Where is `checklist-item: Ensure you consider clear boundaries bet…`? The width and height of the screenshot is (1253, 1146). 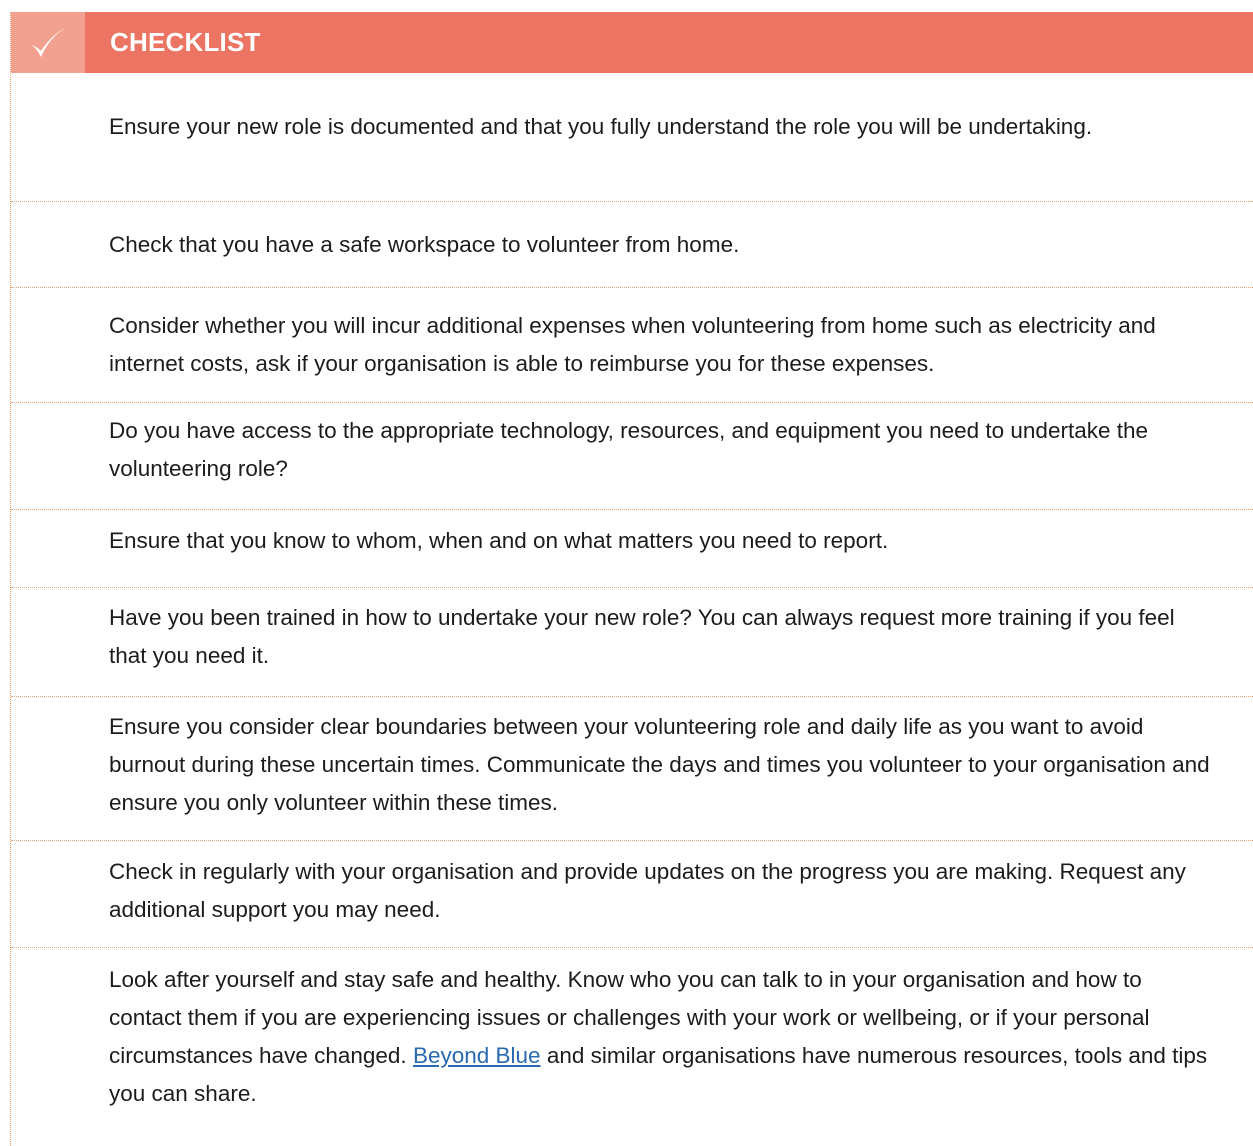 checklist-item: Ensure you consider clear boundaries bet… is located at coordinates (632, 769).